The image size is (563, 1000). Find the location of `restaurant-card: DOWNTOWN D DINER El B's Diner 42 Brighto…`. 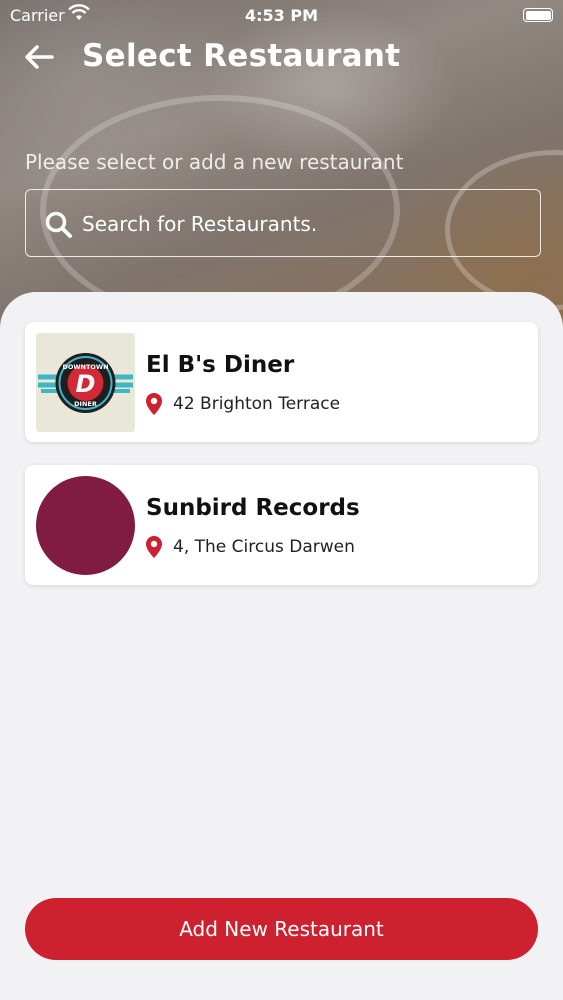

restaurant-card: DOWNTOWN D DINER El B's Diner 42 Brighto… is located at coordinates (281, 382).